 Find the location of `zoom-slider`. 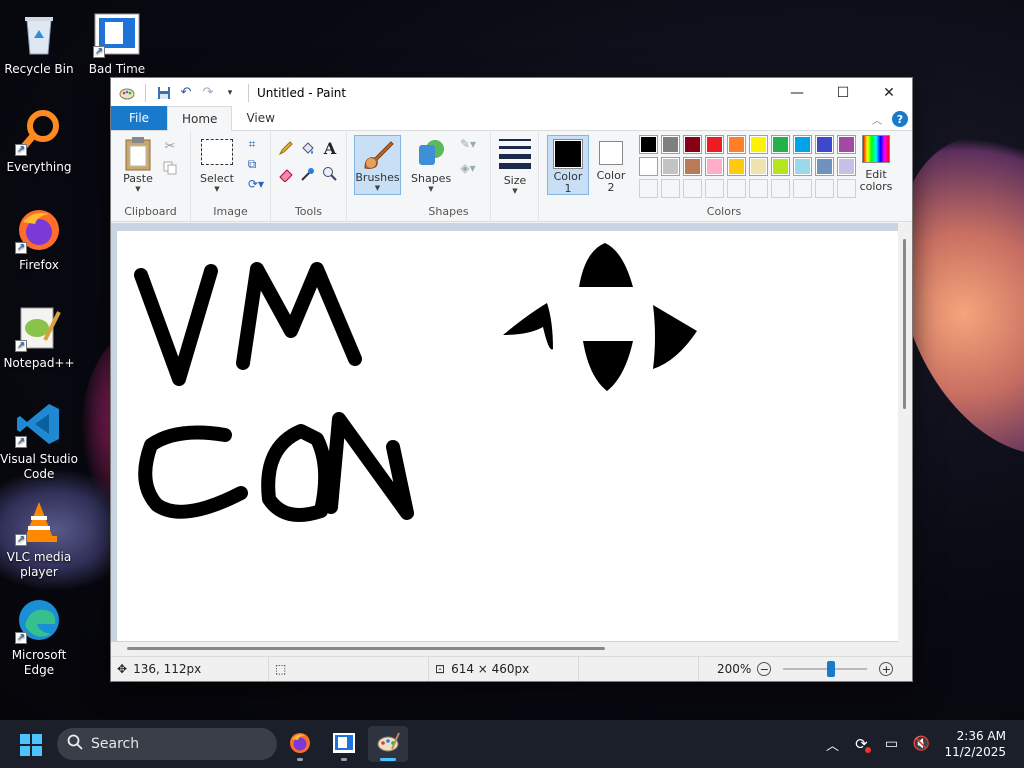

zoom-slider is located at coordinates (825, 669).